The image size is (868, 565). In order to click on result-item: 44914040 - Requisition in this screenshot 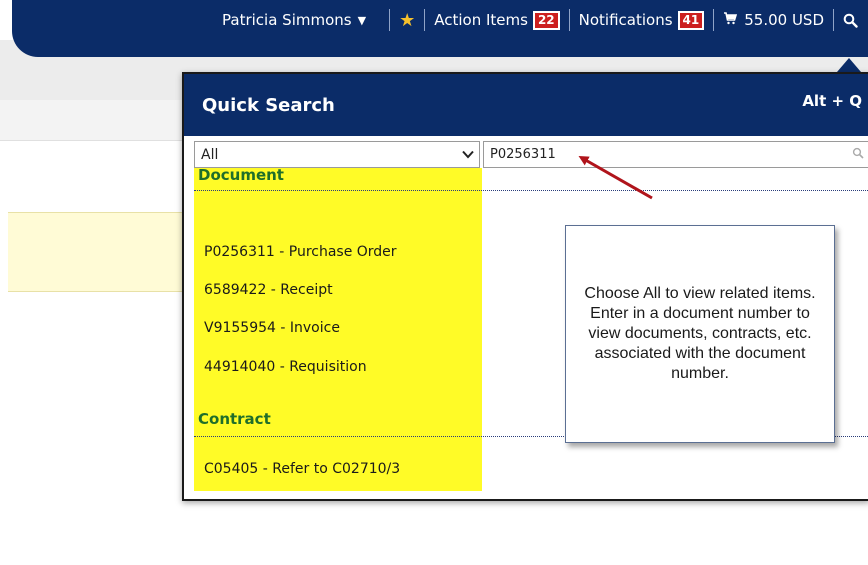, I will do `click(285, 367)`.